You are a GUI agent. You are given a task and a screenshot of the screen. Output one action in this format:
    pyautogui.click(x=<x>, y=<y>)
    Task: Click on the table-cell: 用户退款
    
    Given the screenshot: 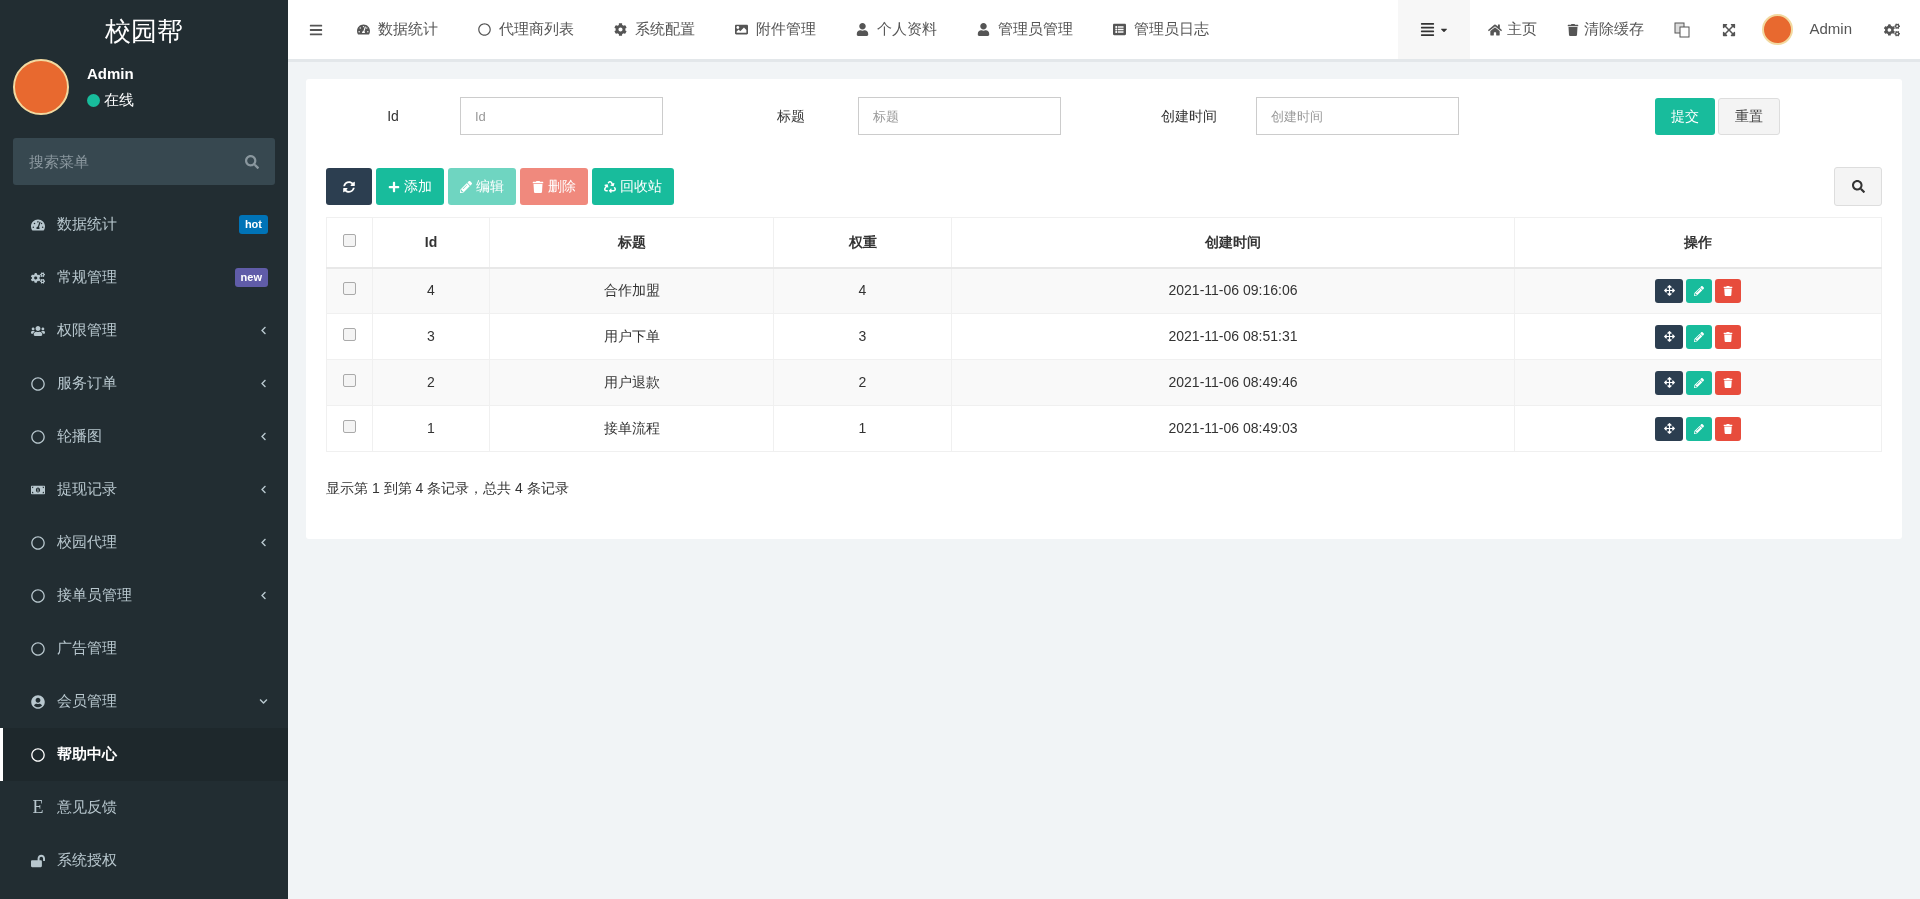 What is the action you would take?
    pyautogui.click(x=631, y=382)
    